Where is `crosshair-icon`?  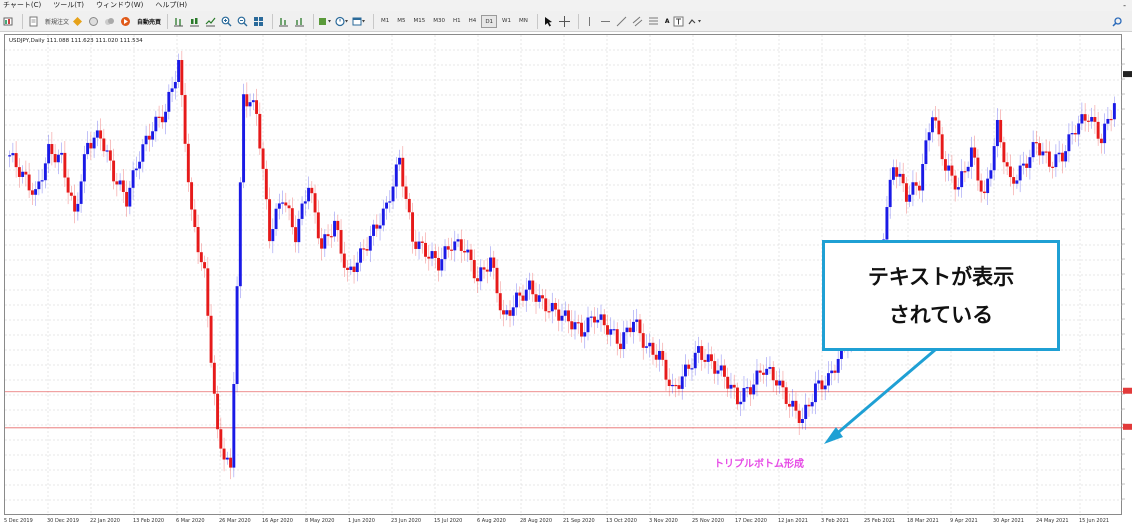 crosshair-icon is located at coordinates (564, 21).